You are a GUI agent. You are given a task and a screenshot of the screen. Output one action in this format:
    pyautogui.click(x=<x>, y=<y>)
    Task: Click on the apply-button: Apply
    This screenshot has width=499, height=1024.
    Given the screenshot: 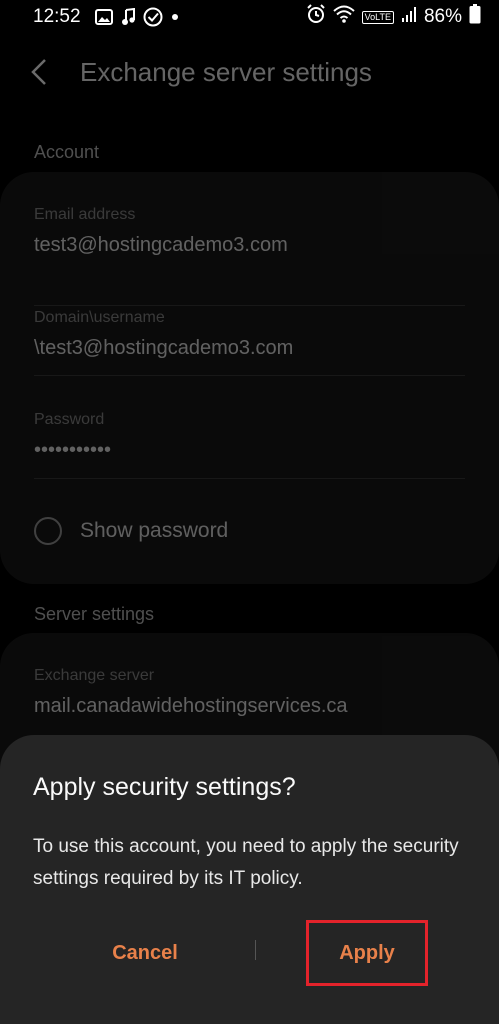 What is the action you would take?
    pyautogui.click(x=367, y=953)
    